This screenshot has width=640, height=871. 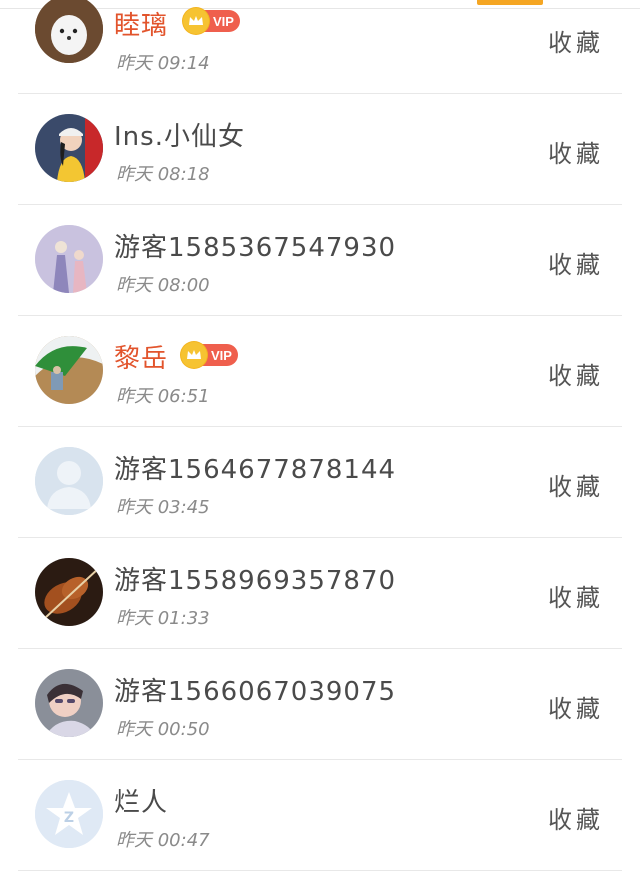 I want to click on list-item: 游客1558969357870 昨天 01:33 收藏, so click(x=320, y=593).